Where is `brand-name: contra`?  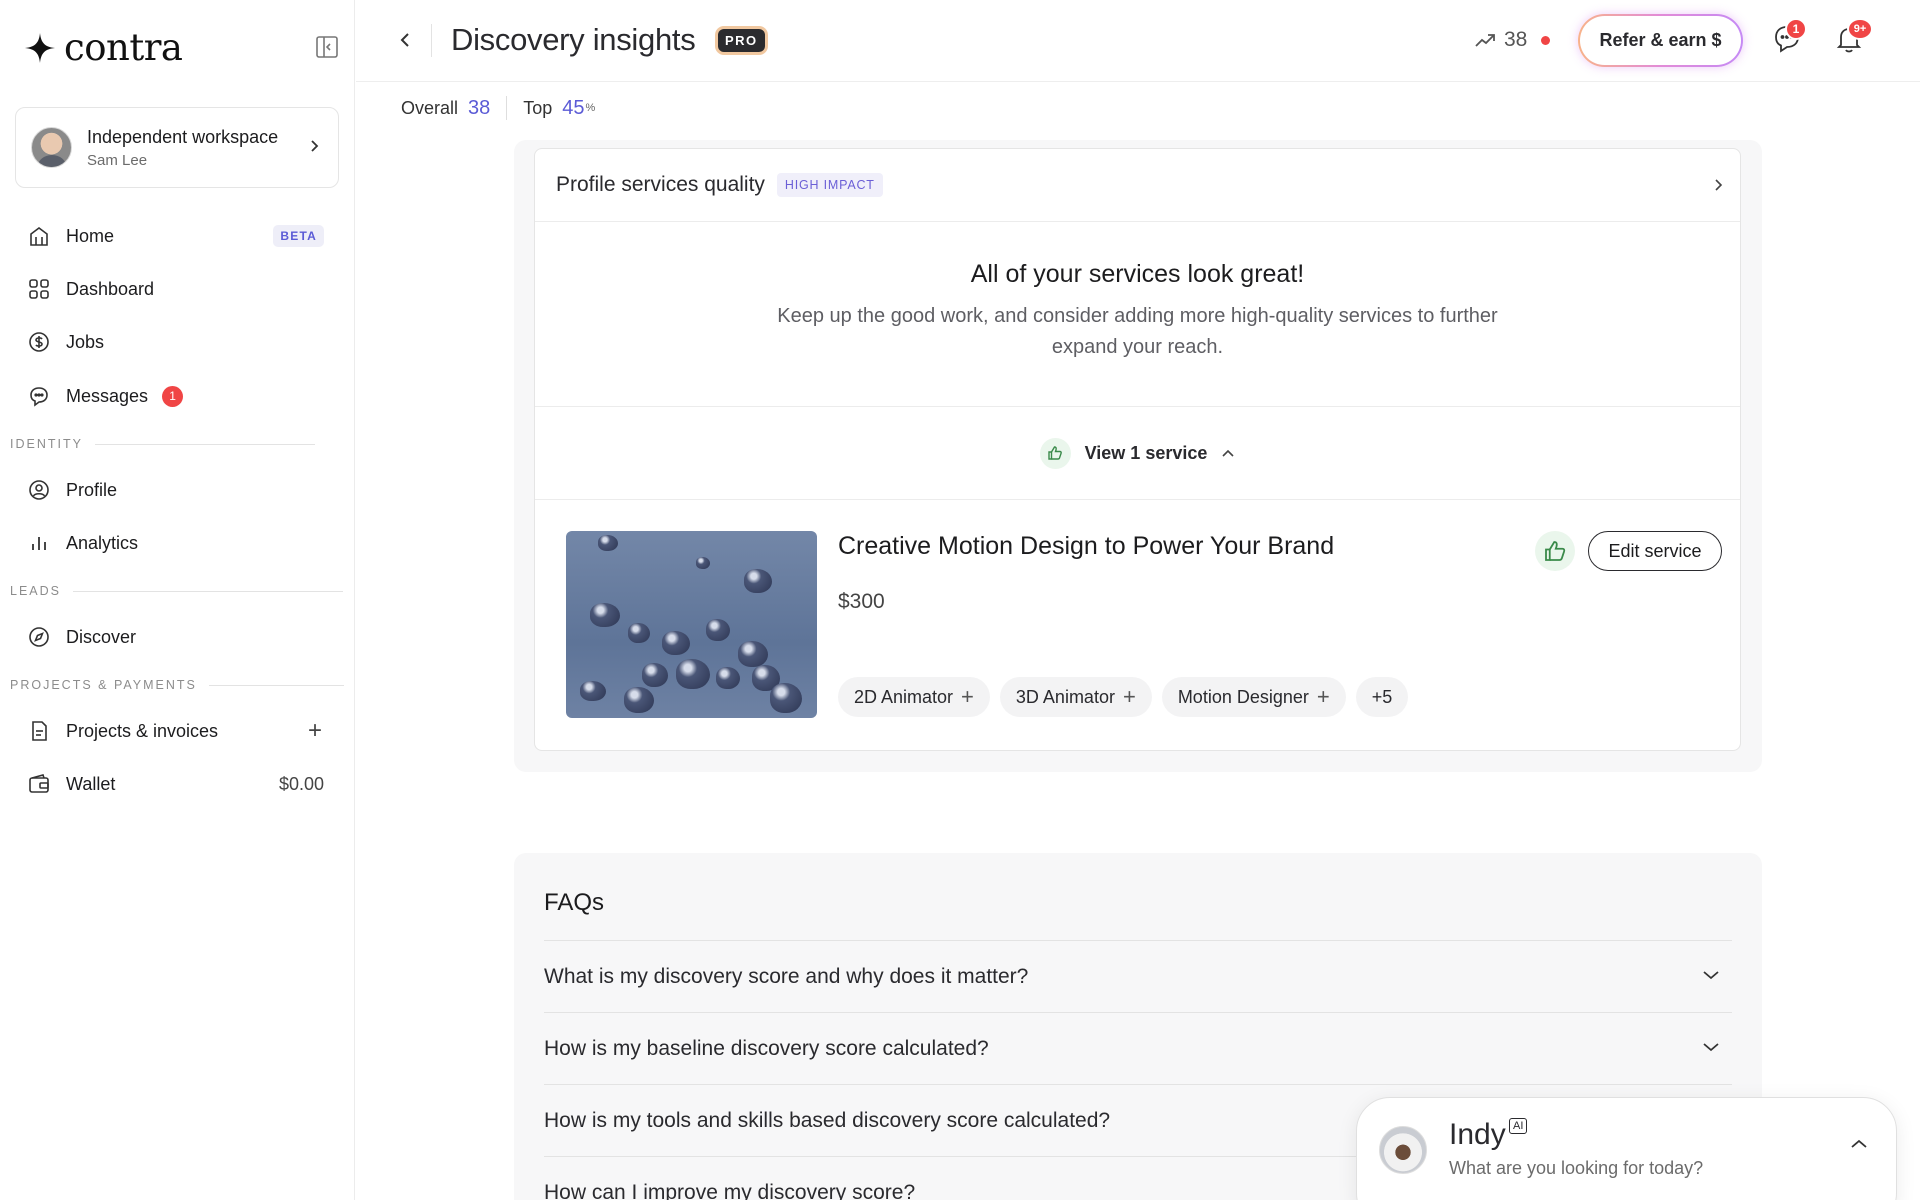
brand-name: contra is located at coordinates (123, 47).